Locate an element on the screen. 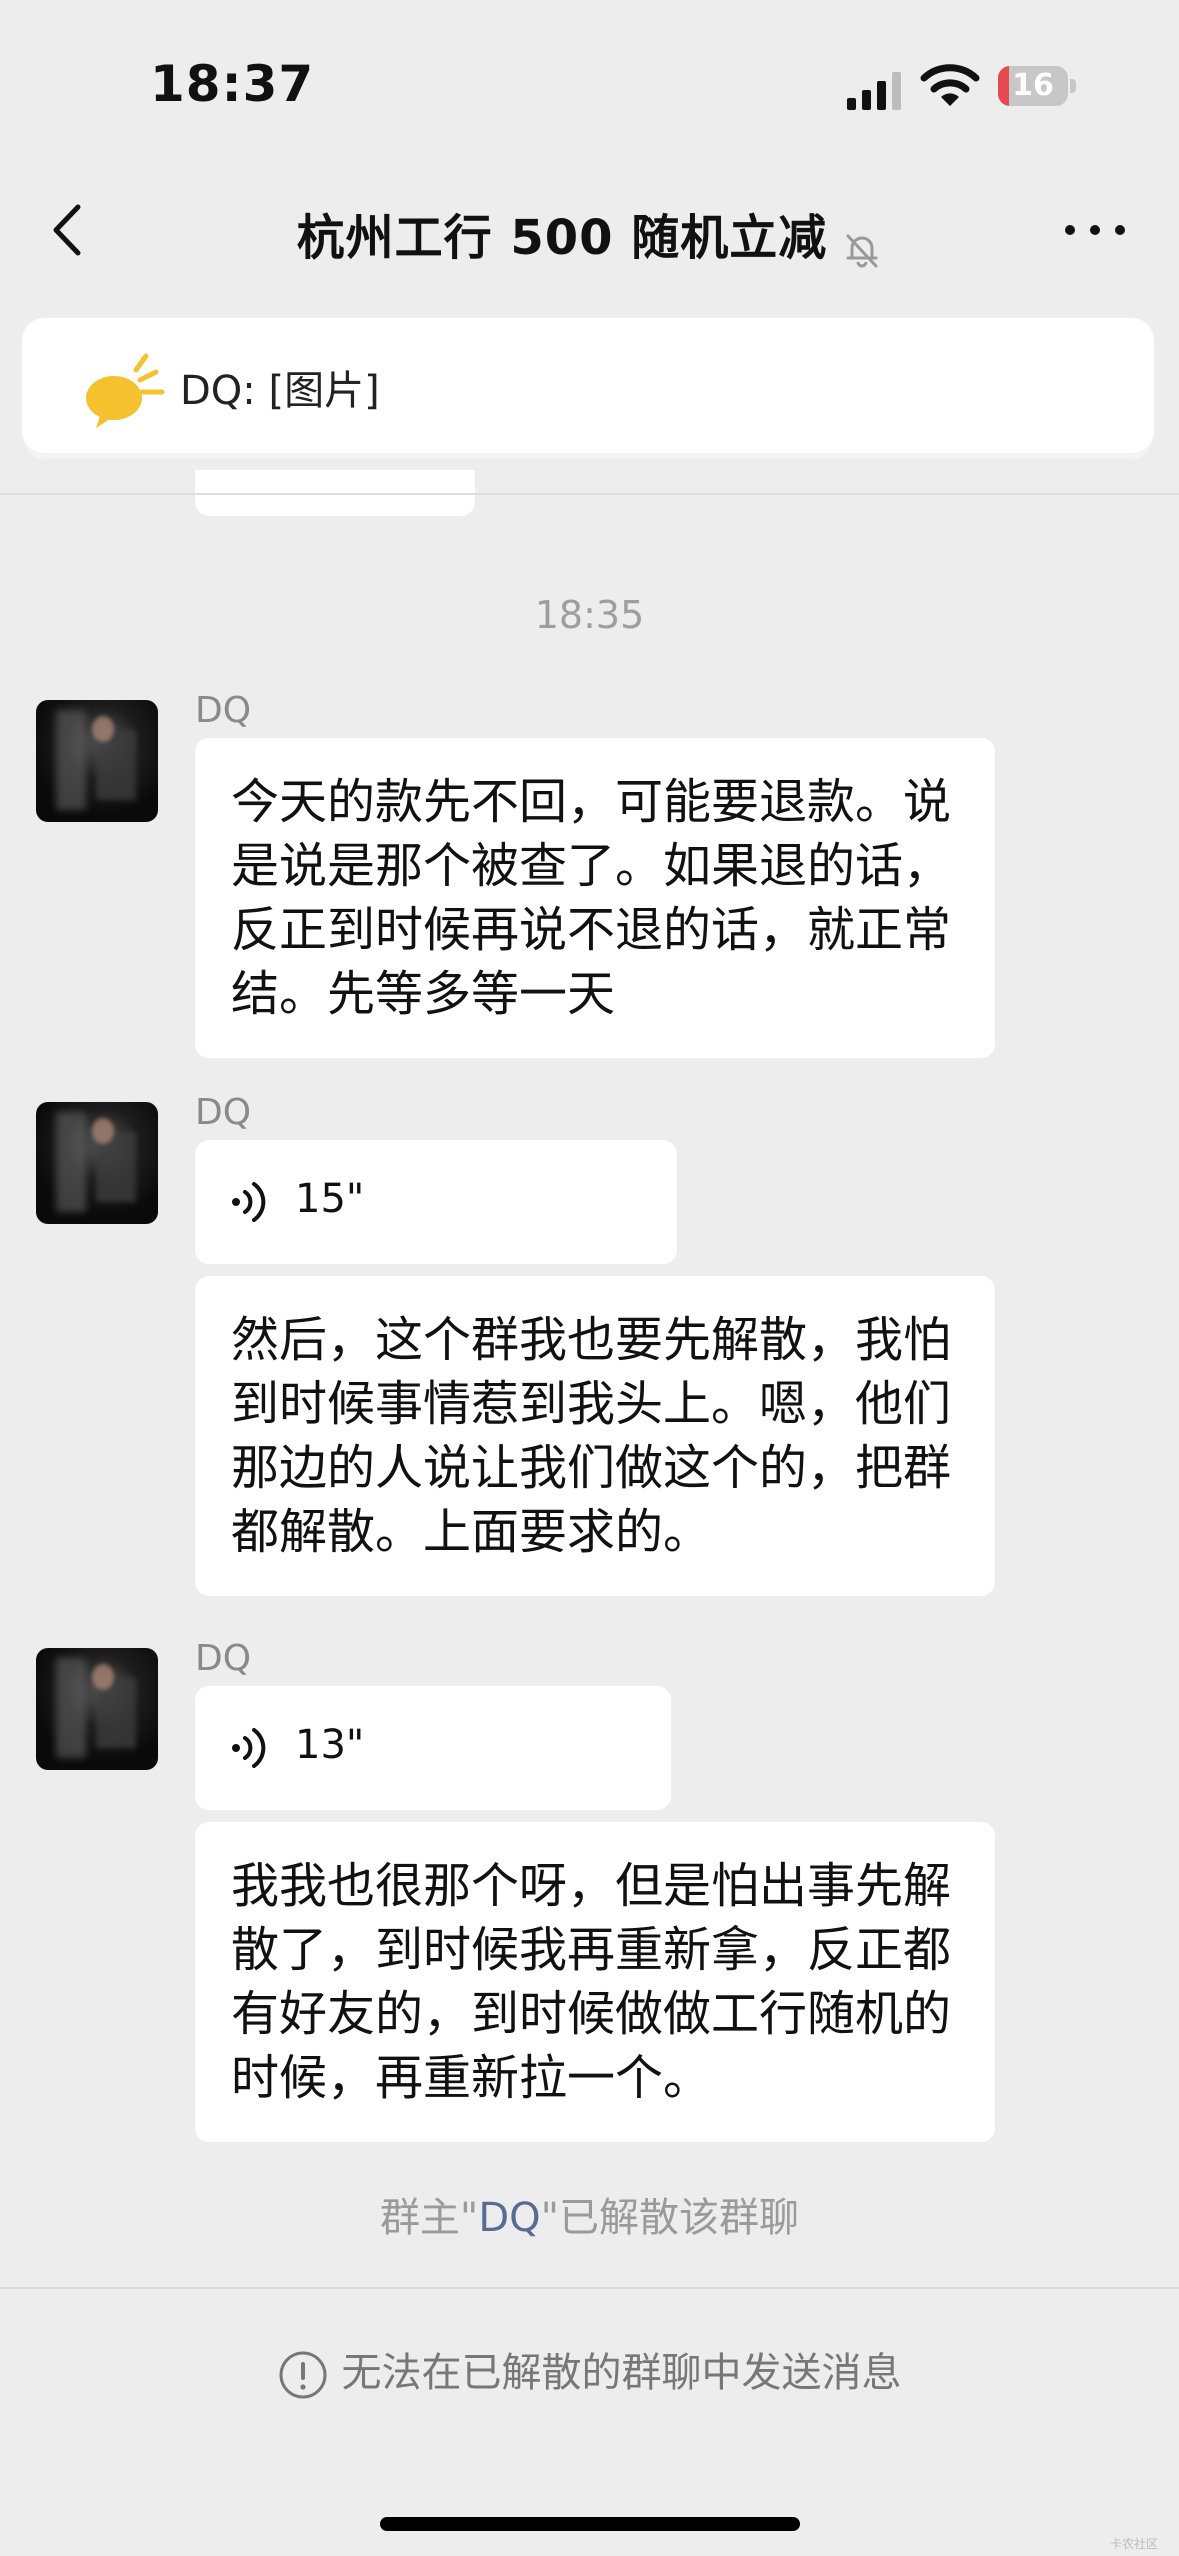  voice-message-bubble: 15" is located at coordinates (436, 1202).